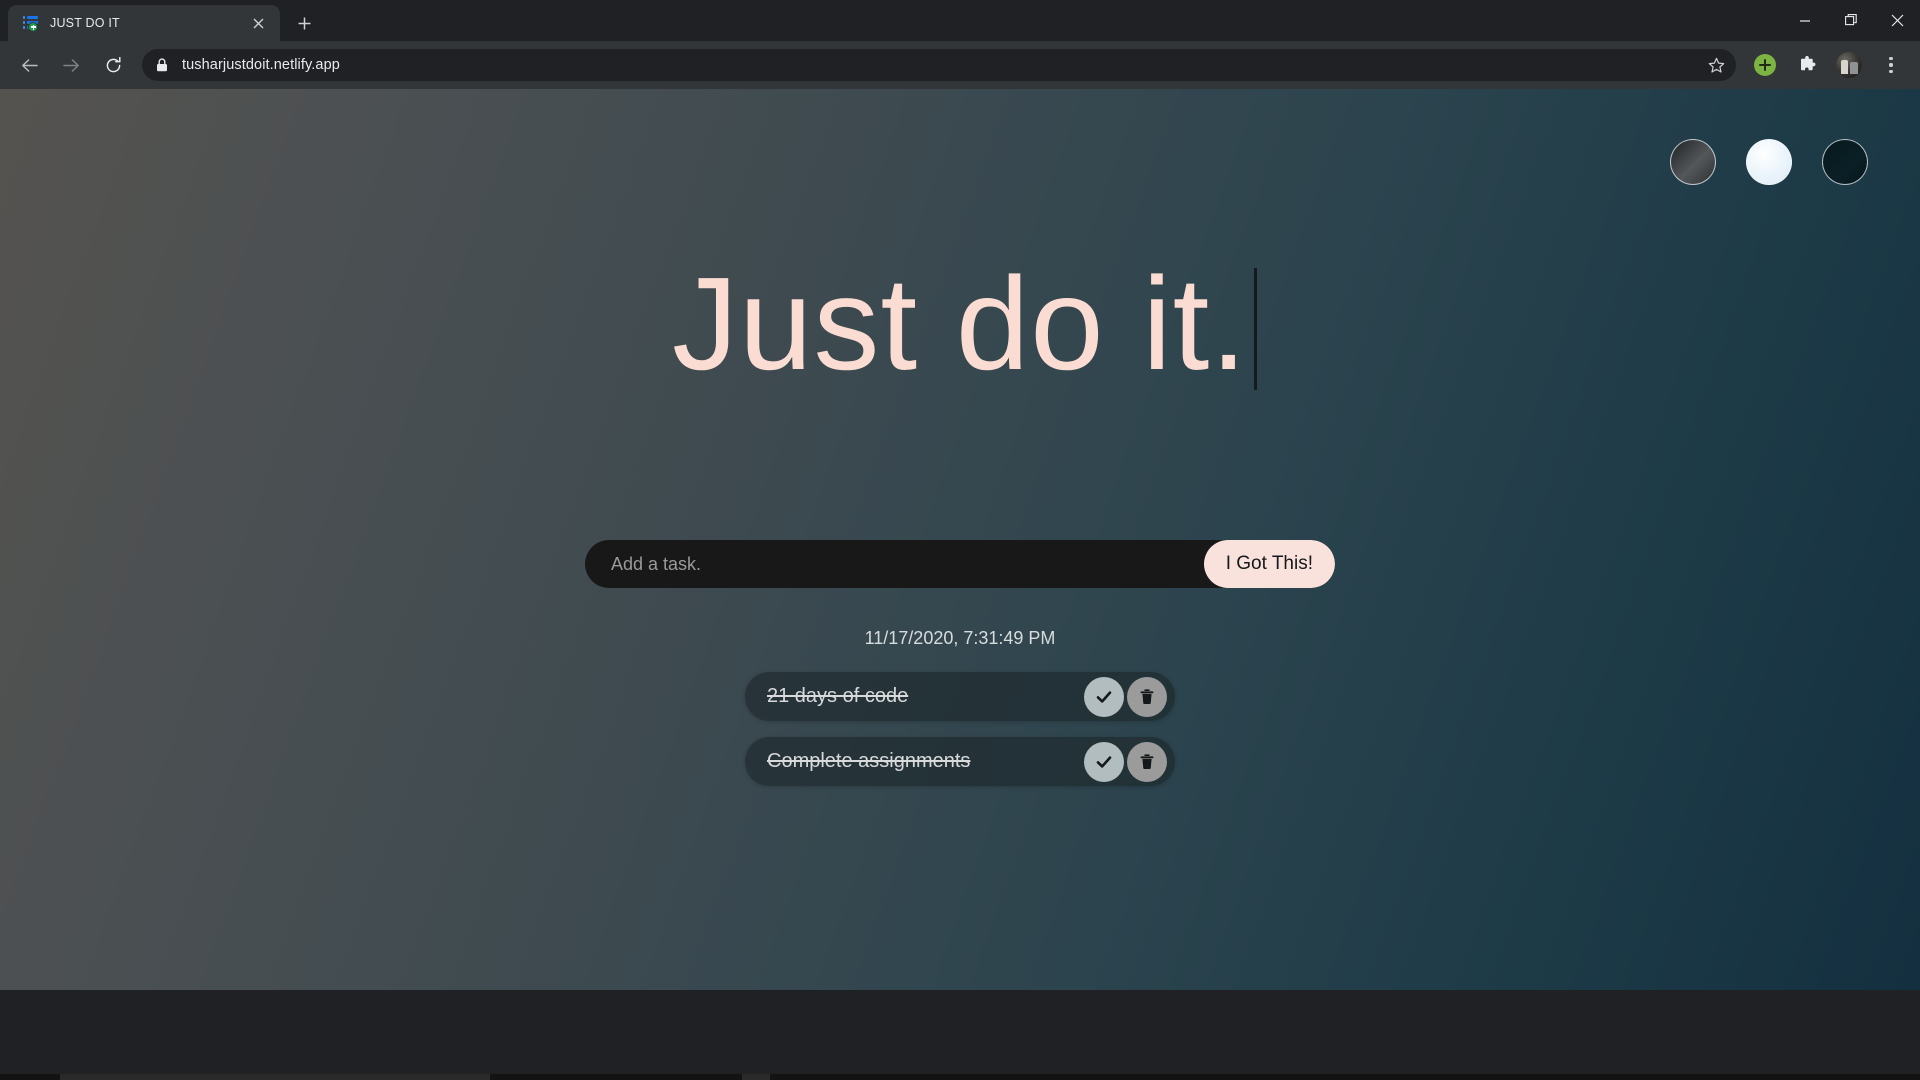  What do you see at coordinates (964, 324) in the screenshot?
I see `page-title: Just do it.` at bounding box center [964, 324].